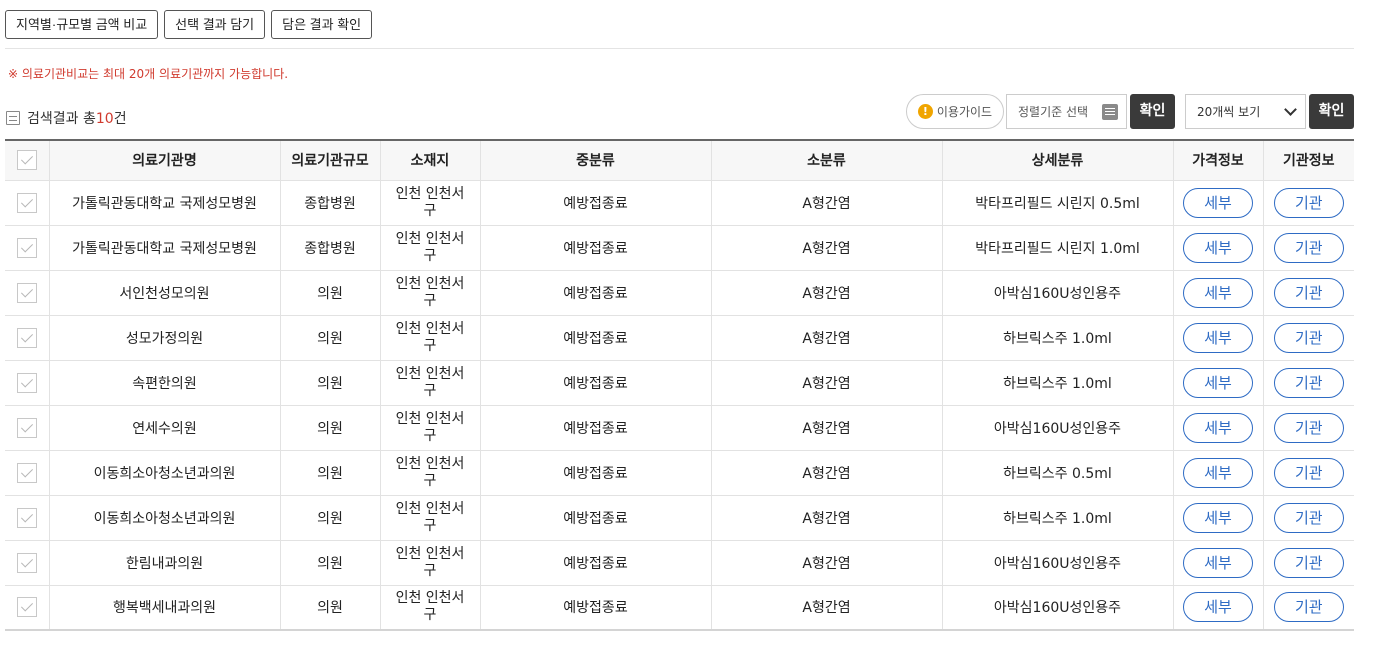  I want to click on view-saved-results-button: 담은 결과 확인, so click(322, 24).